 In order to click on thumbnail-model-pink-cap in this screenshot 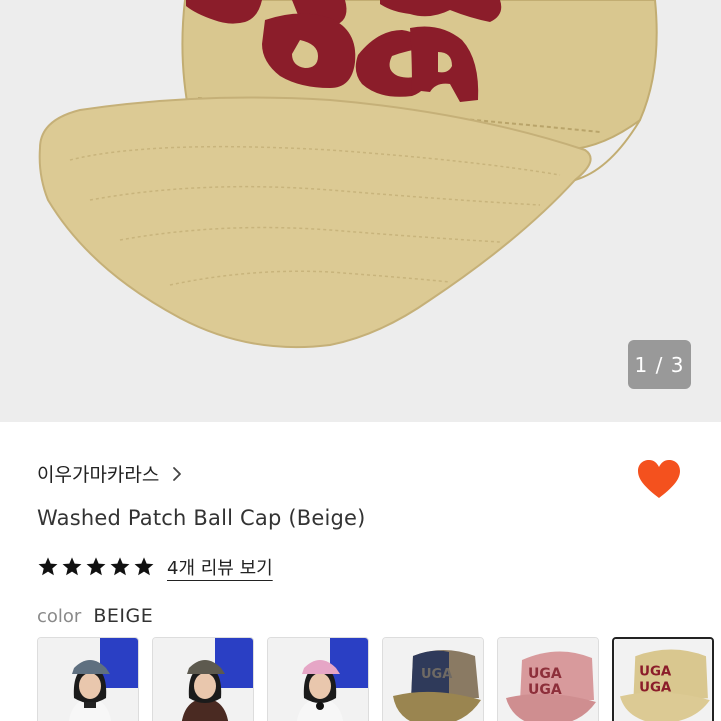, I will do `click(318, 679)`.